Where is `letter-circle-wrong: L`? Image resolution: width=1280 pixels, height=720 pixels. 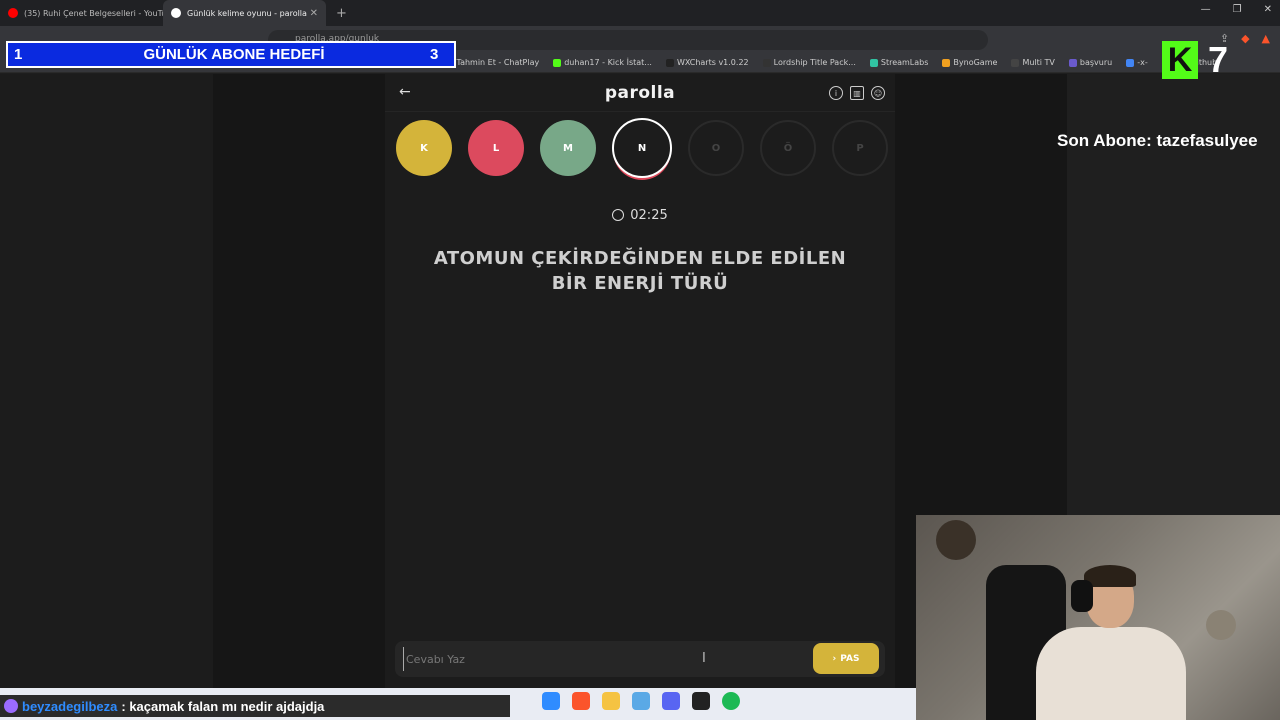
letter-circle-wrong: L is located at coordinates (496, 148).